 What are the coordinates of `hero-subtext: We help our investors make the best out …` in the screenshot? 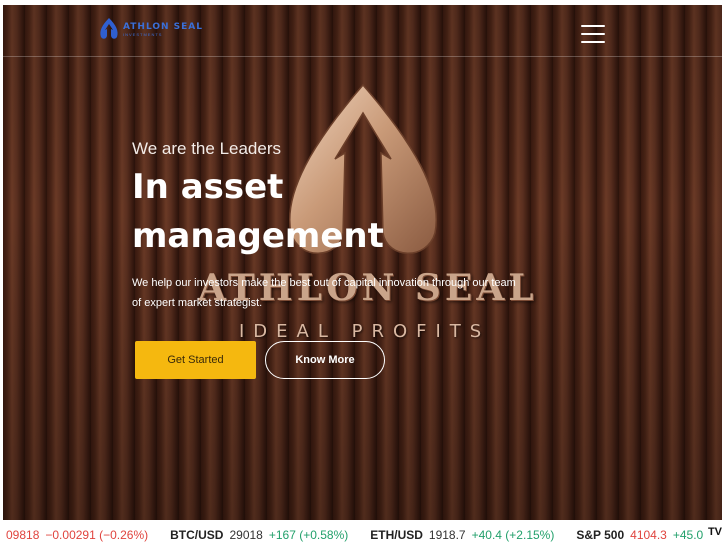 It's located at (324, 293).